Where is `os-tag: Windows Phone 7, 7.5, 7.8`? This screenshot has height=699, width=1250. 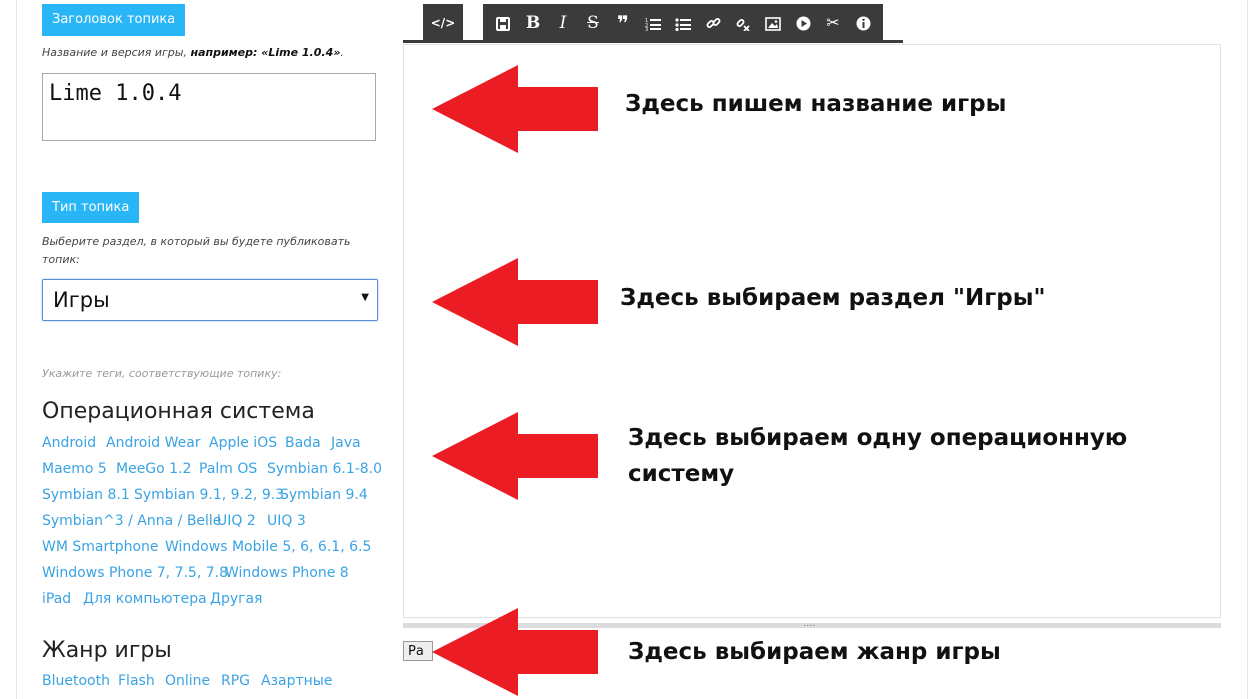
os-tag: Windows Phone 7, 7.5, 7.8 is located at coordinates (135, 573).